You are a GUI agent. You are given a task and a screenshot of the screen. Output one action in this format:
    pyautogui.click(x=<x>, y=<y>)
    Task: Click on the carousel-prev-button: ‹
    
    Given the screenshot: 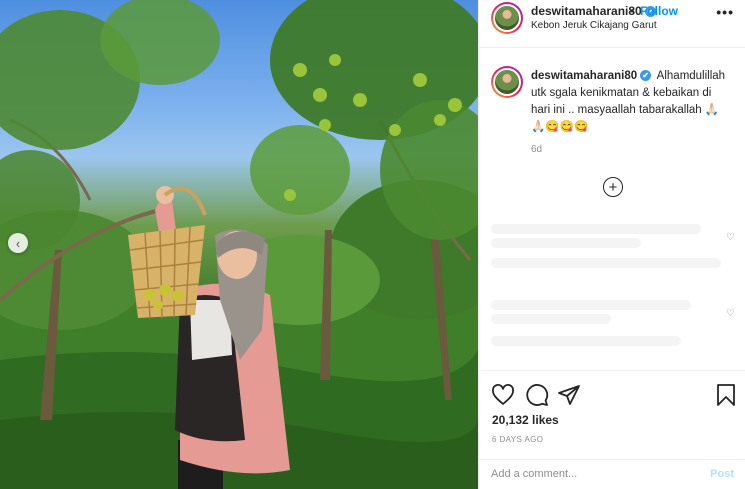 What is the action you would take?
    pyautogui.click(x=18, y=243)
    